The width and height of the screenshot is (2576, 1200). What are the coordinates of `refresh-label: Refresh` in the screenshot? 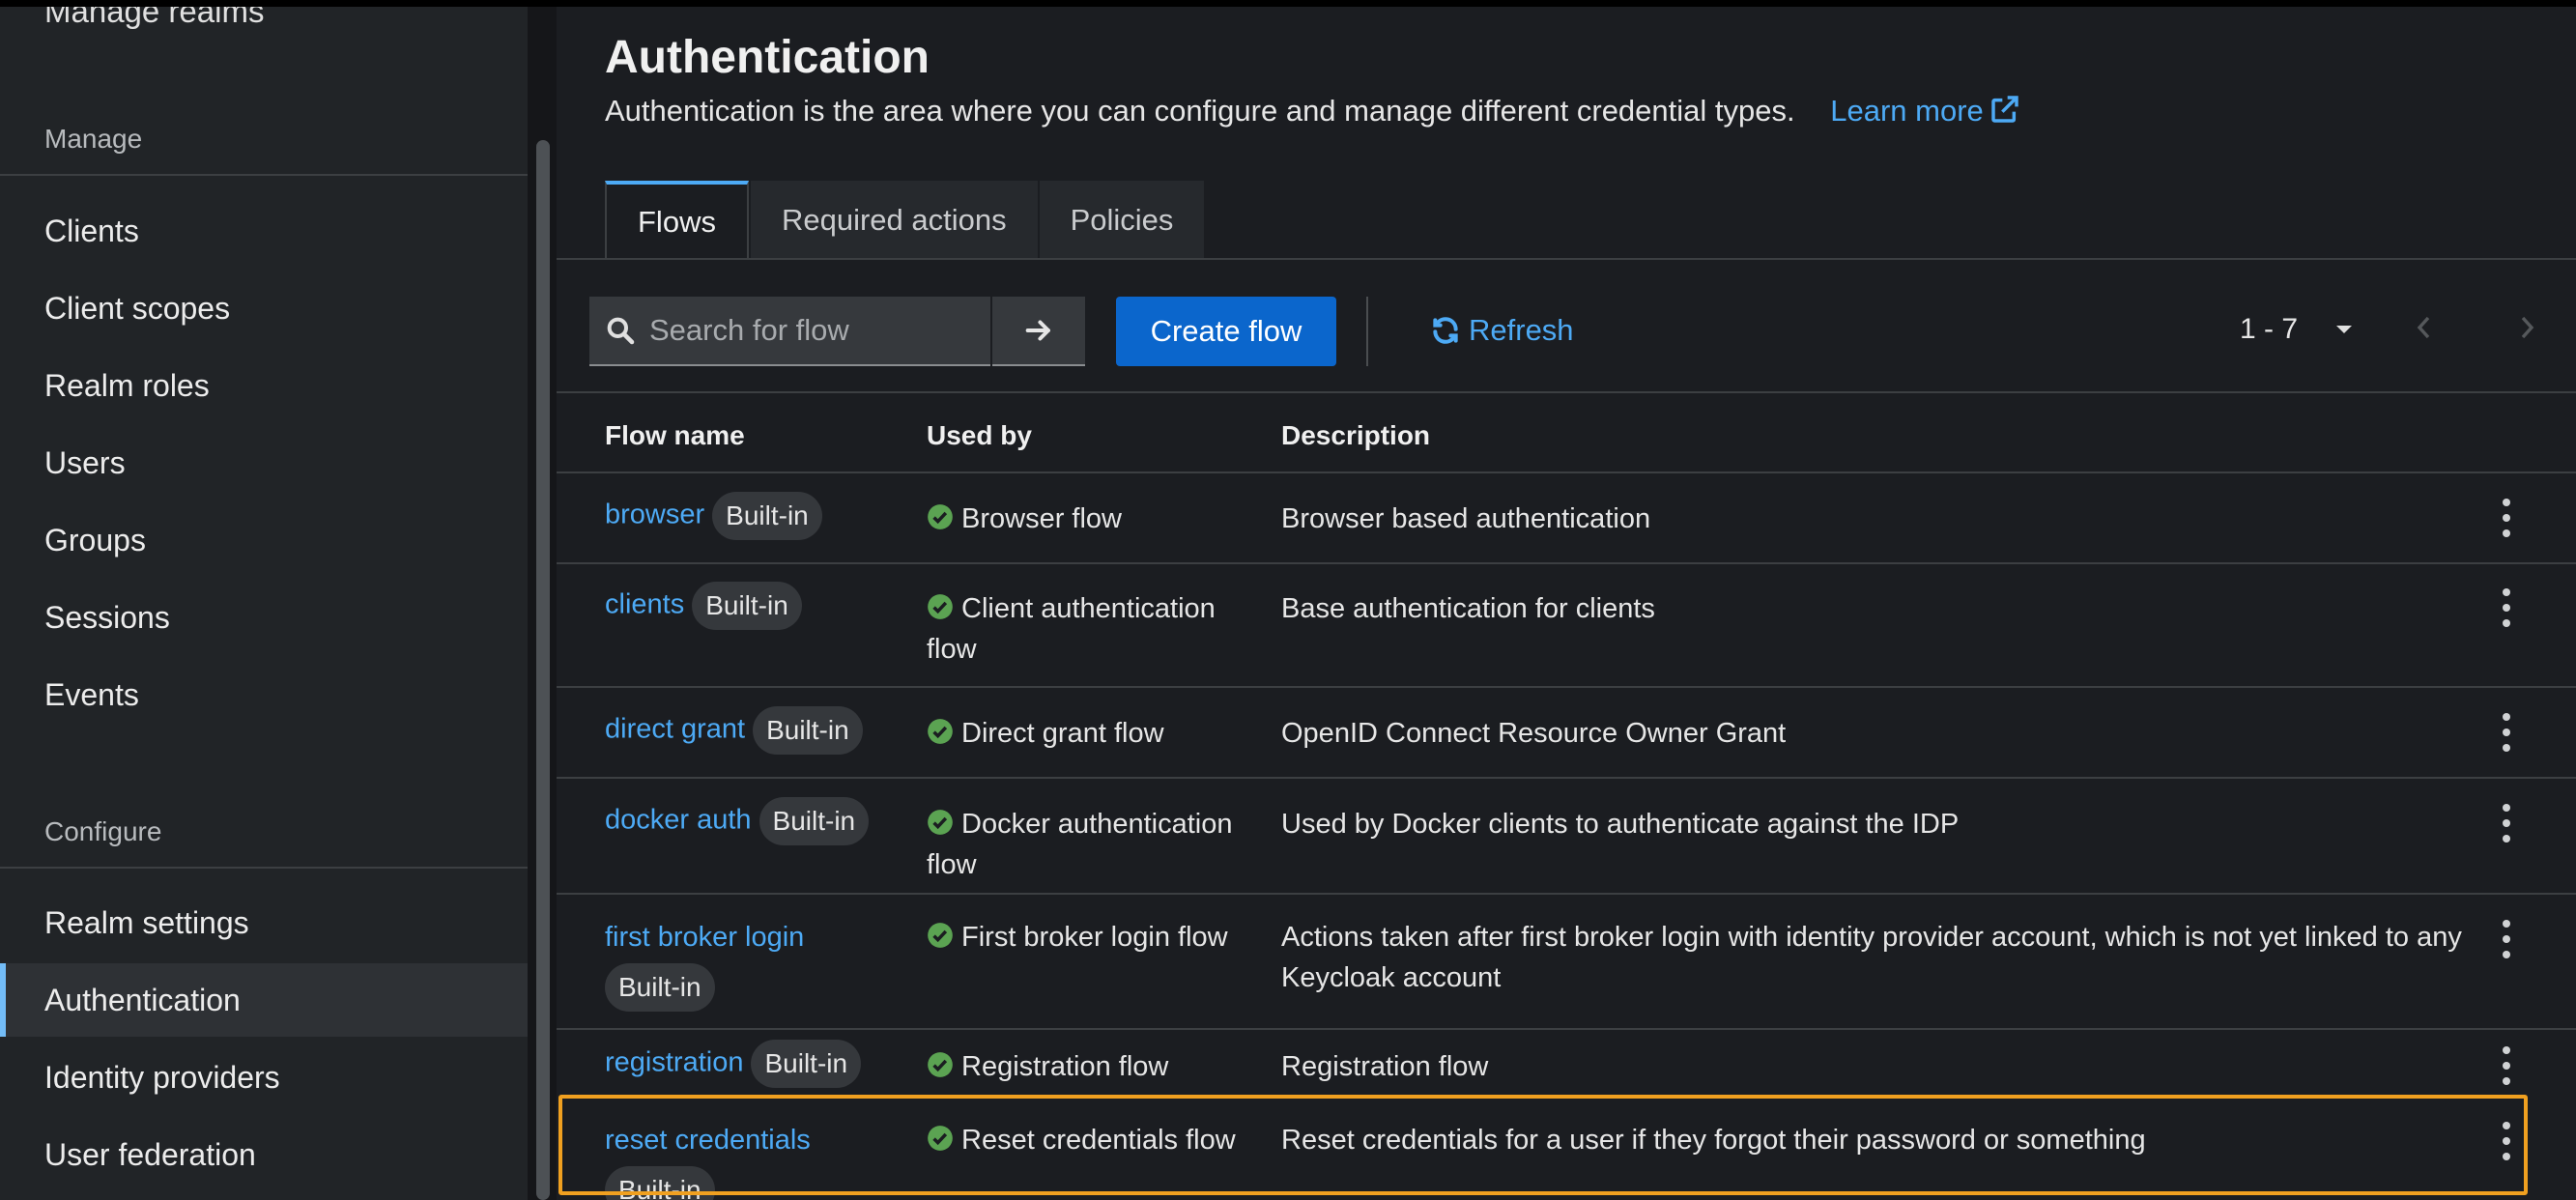 It's located at (1522, 330).